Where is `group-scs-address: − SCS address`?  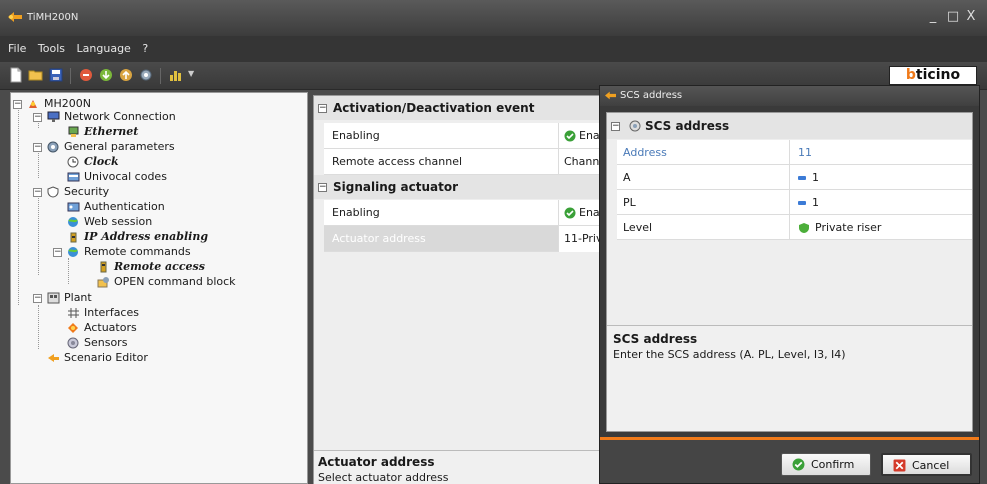
group-scs-address: − SCS address is located at coordinates (789, 126).